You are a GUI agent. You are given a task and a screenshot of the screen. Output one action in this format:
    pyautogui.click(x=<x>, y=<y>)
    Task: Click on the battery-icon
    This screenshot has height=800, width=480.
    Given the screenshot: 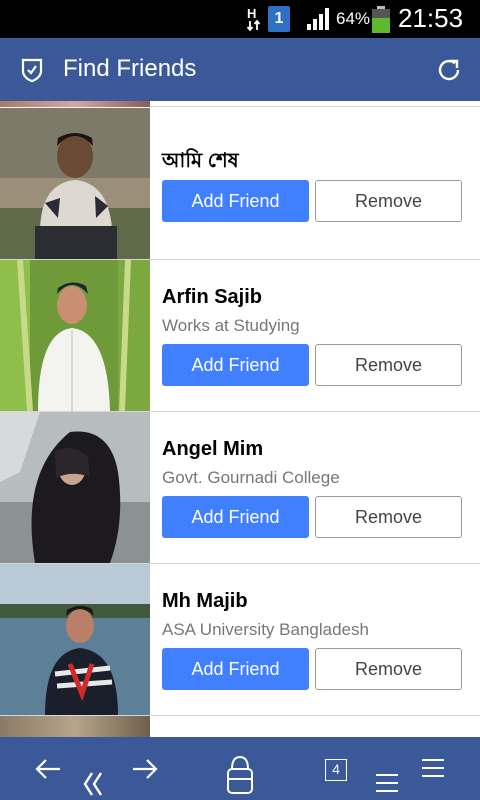 What is the action you would take?
    pyautogui.click(x=381, y=19)
    